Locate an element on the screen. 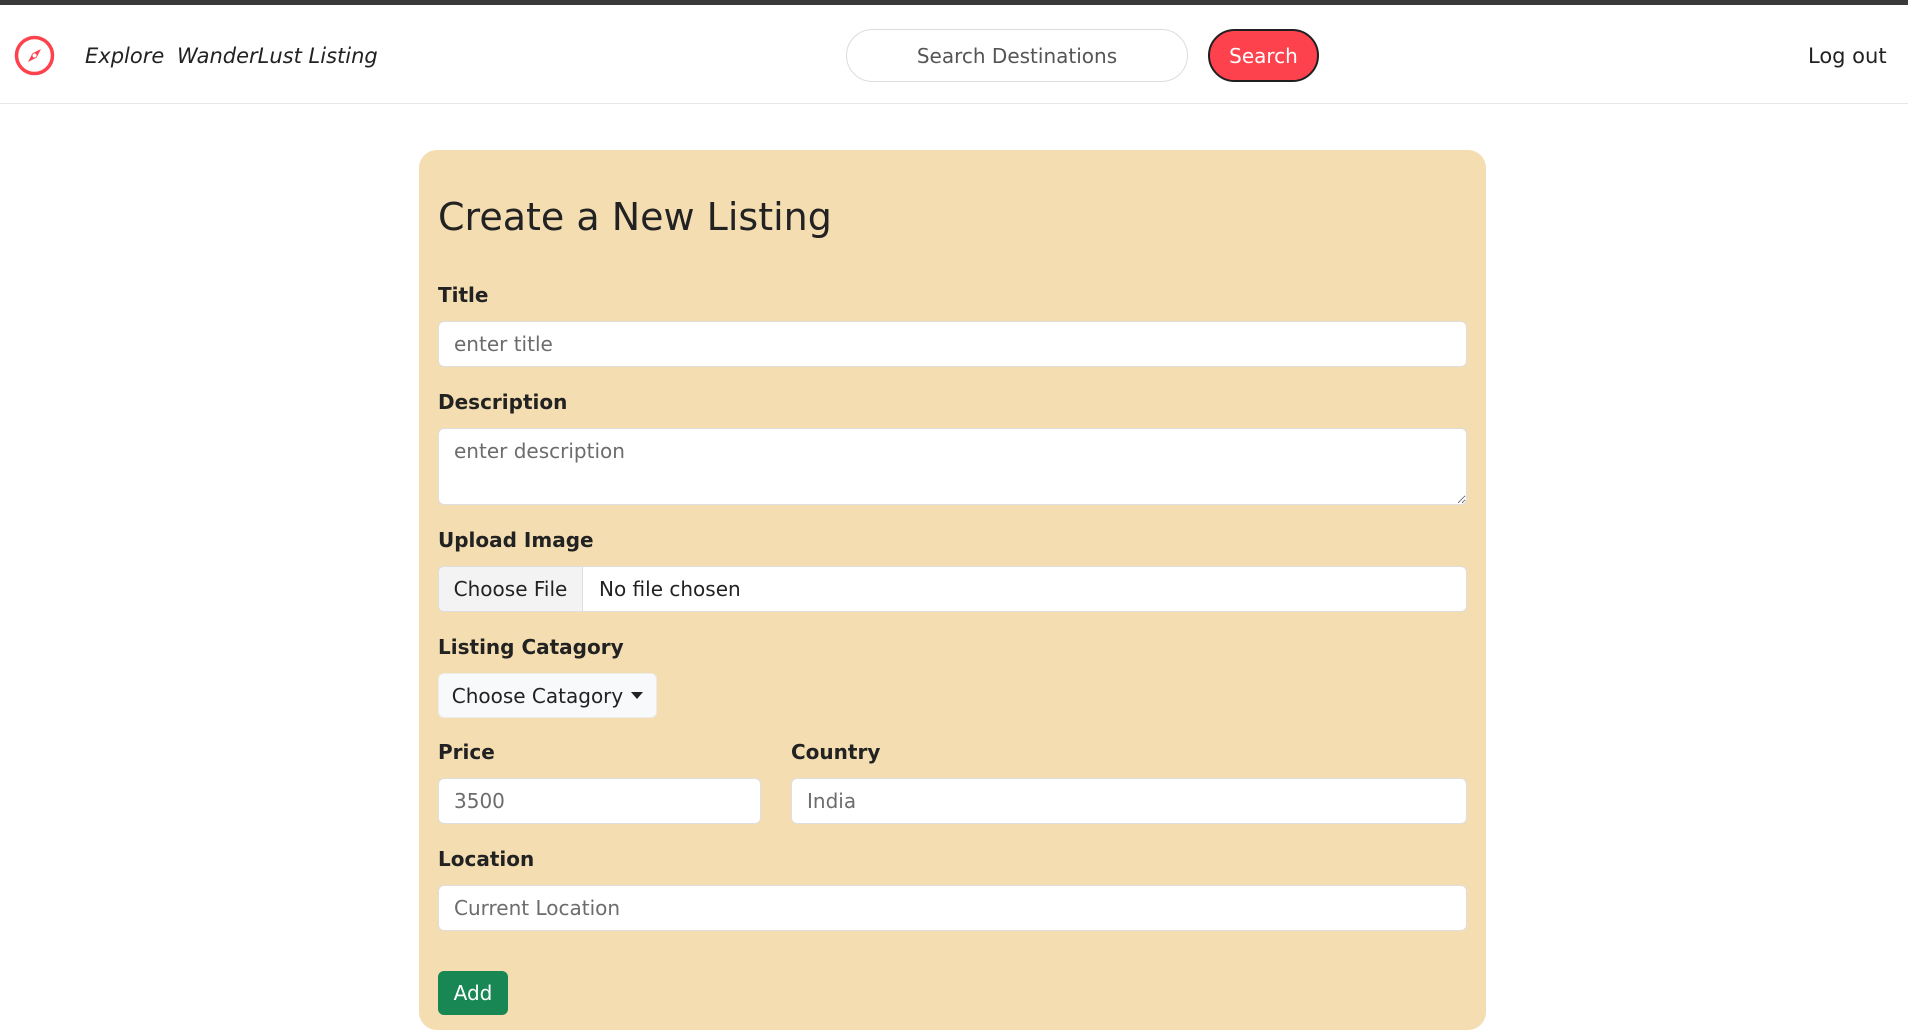 The width and height of the screenshot is (1908, 1030). description-label: Description is located at coordinates (503, 402).